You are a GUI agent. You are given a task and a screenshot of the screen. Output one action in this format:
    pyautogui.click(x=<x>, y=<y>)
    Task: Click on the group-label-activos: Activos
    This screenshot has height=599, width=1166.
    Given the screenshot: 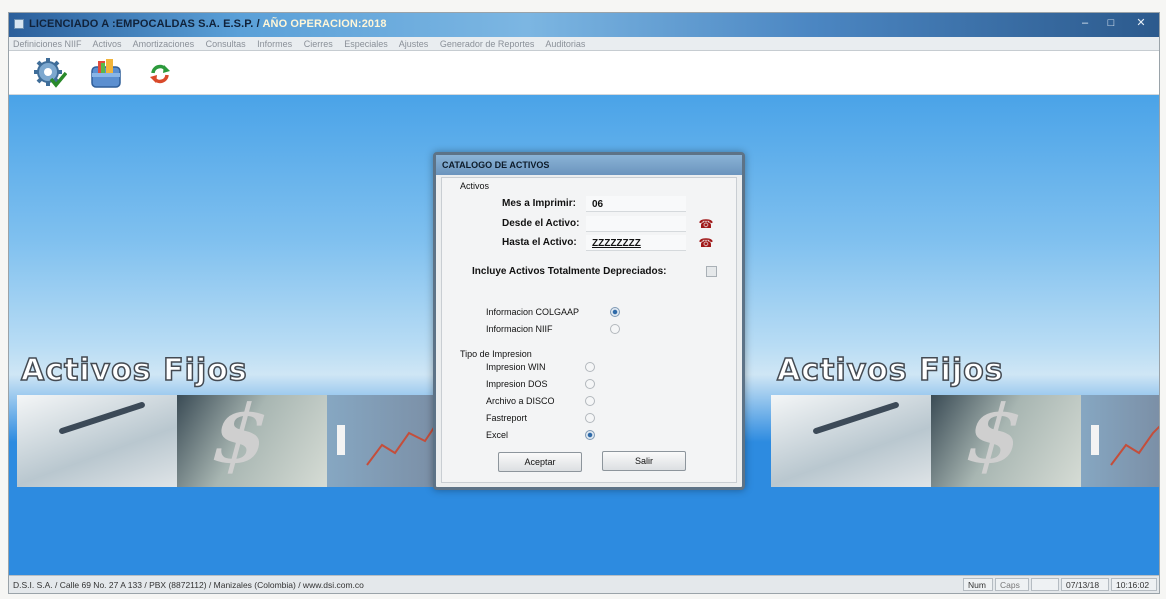 What is the action you would take?
    pyautogui.click(x=475, y=186)
    